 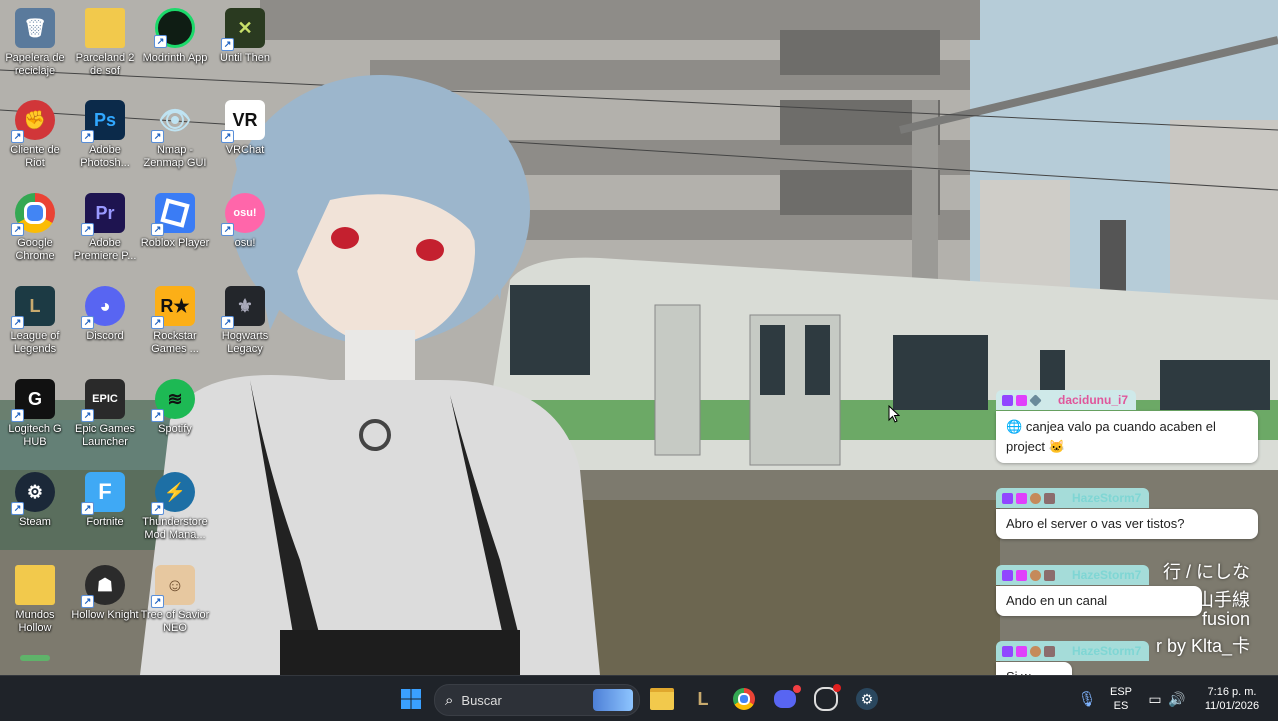 I want to click on clock: 7:16 p. m. 11/01/2026, so click(x=1232, y=699).